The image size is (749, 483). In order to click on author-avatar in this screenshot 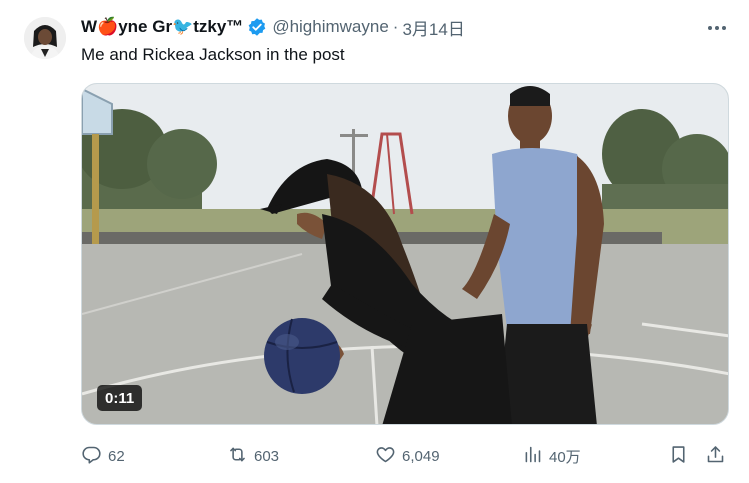, I will do `click(45, 38)`.